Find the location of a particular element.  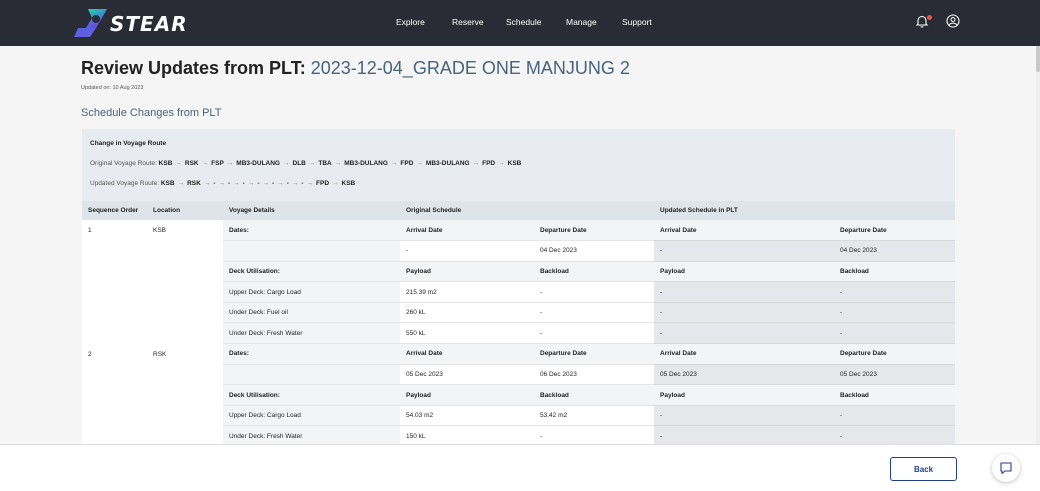

plt-name: 2023-12-04_GRADE ONE MANJUNG 2 is located at coordinates (470, 68).